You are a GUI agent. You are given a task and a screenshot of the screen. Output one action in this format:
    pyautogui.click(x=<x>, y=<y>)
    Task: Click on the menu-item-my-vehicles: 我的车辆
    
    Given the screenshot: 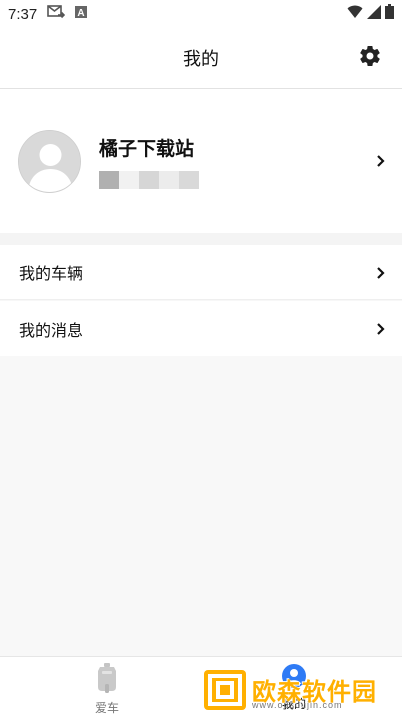 What is the action you would take?
    pyautogui.click(x=201, y=272)
    